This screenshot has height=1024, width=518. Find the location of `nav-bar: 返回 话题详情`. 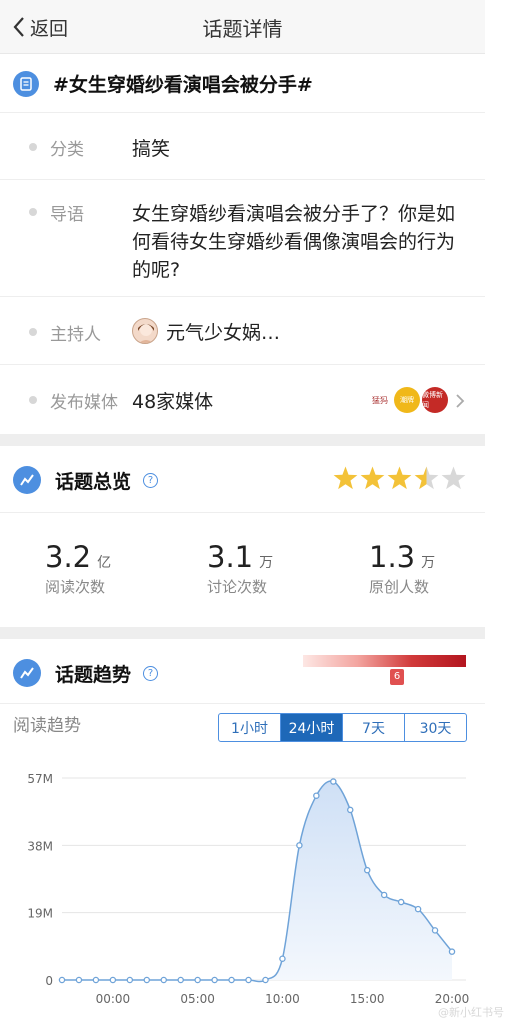

nav-bar: 返回 话题详情 is located at coordinates (242, 27).